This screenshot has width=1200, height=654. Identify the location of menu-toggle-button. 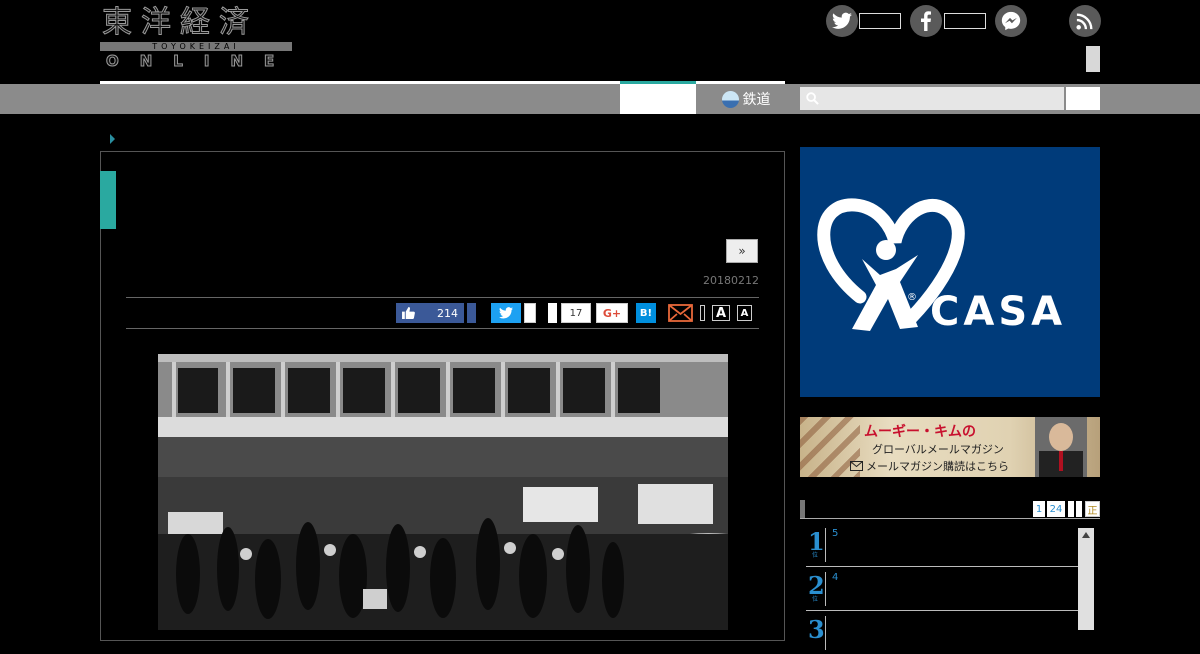
(1093, 59).